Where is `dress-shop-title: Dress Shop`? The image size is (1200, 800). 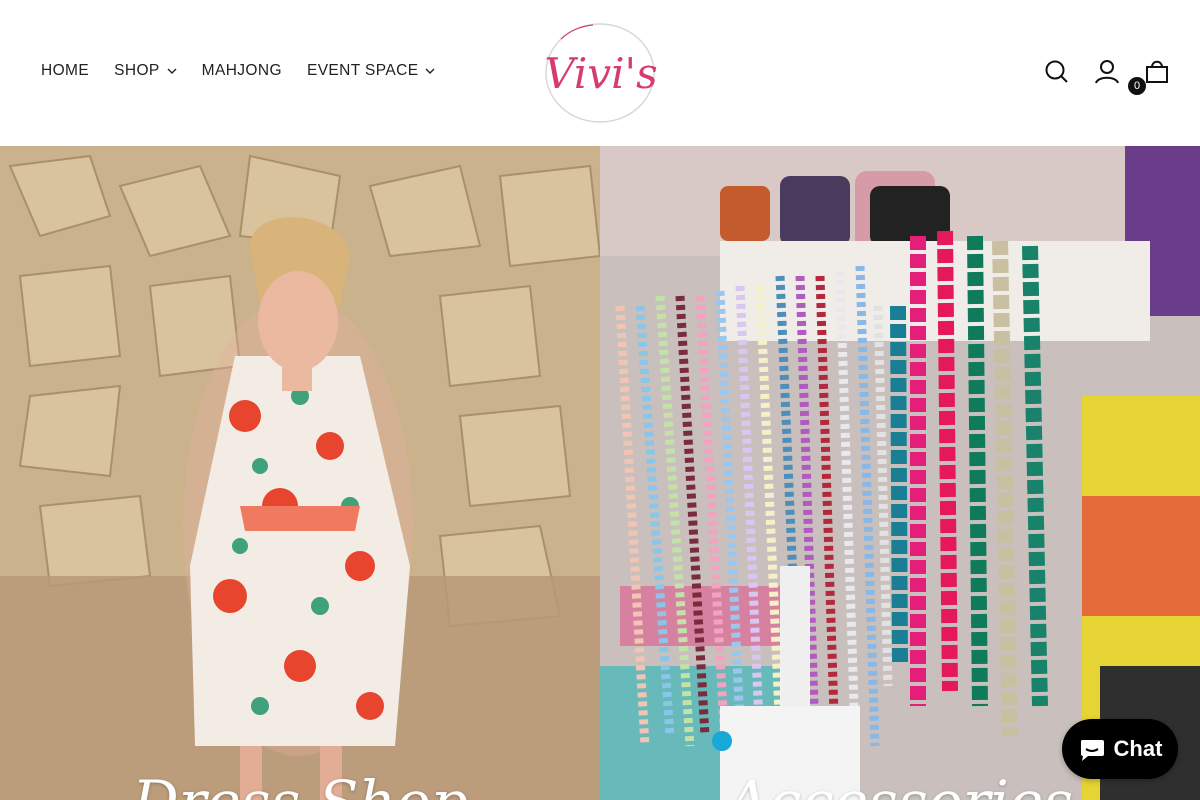
dress-shop-title: Dress Shop is located at coordinates (300, 784).